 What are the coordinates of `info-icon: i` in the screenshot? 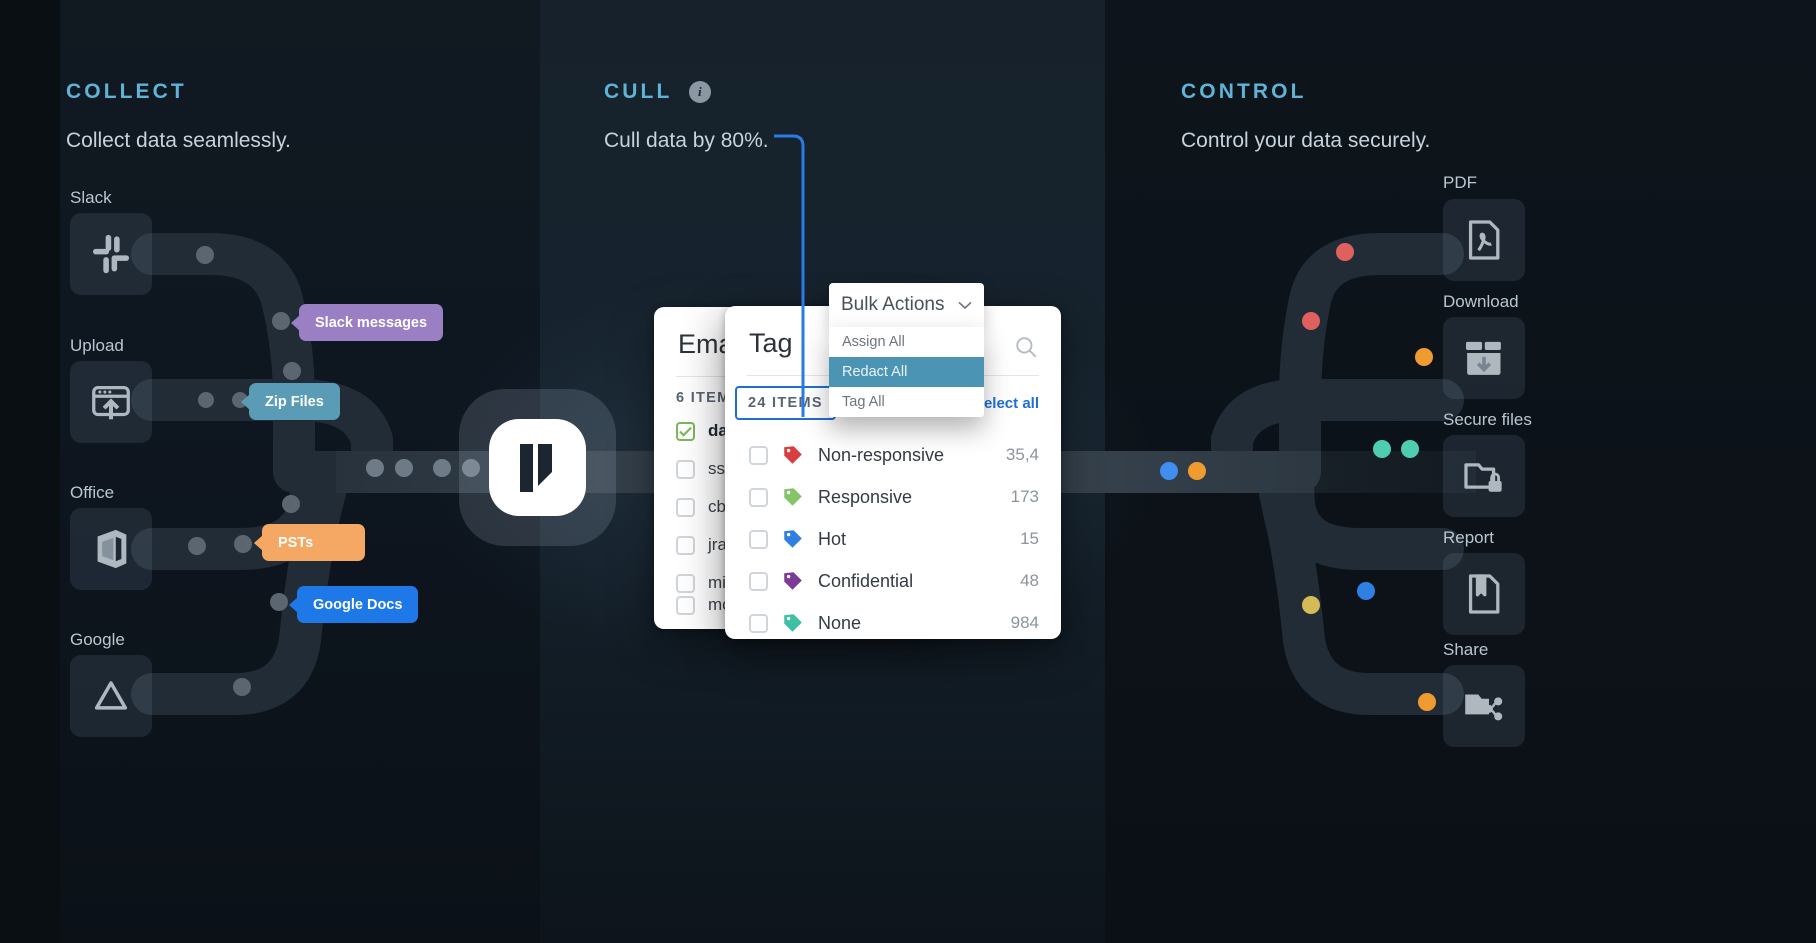 It's located at (699, 92).